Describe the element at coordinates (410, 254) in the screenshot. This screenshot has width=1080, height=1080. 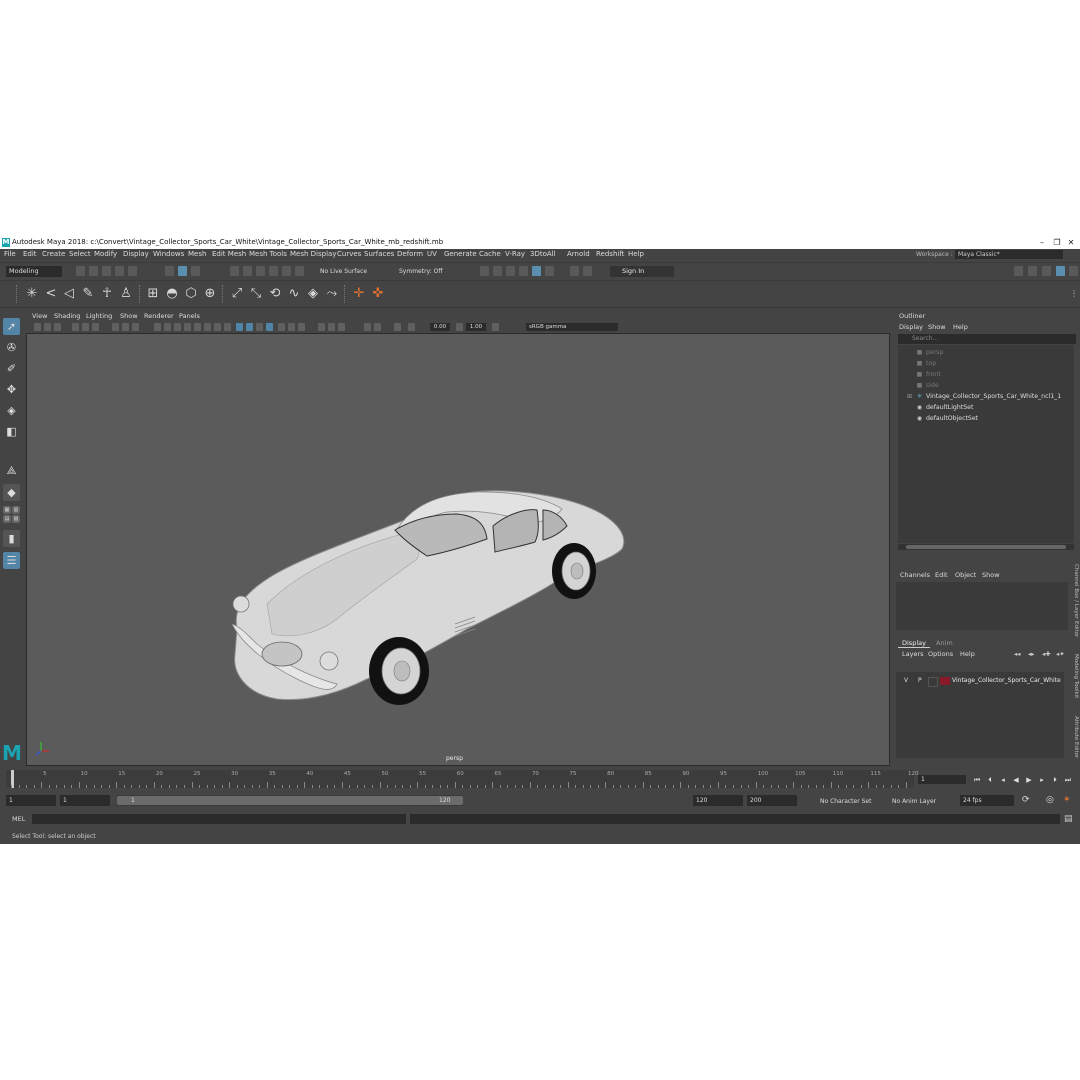
I see `menu-deform: Deform` at that location.